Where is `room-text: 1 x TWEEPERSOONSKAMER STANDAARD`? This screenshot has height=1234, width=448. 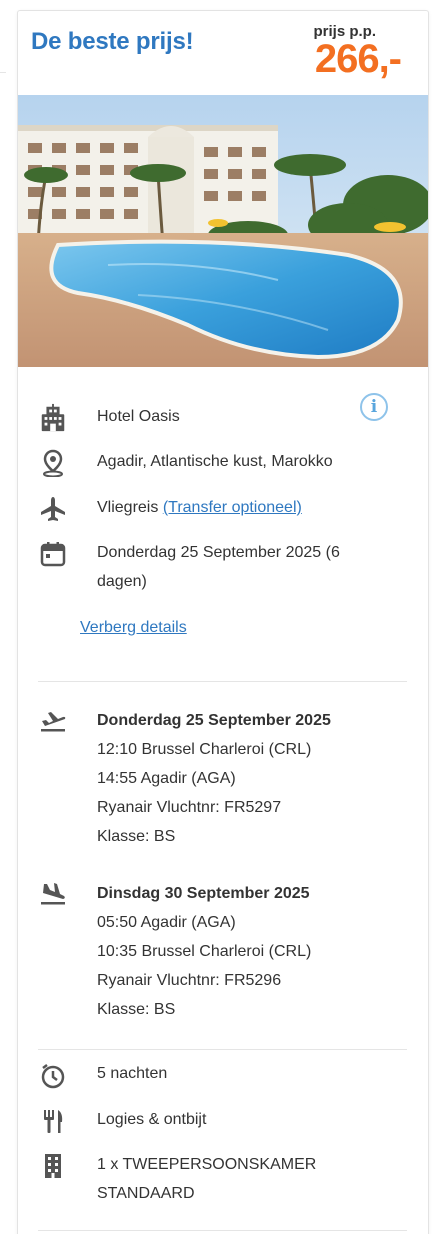 room-text: 1 x TWEEPERSOONSKAMER STANDAARD is located at coordinates (207, 1179).